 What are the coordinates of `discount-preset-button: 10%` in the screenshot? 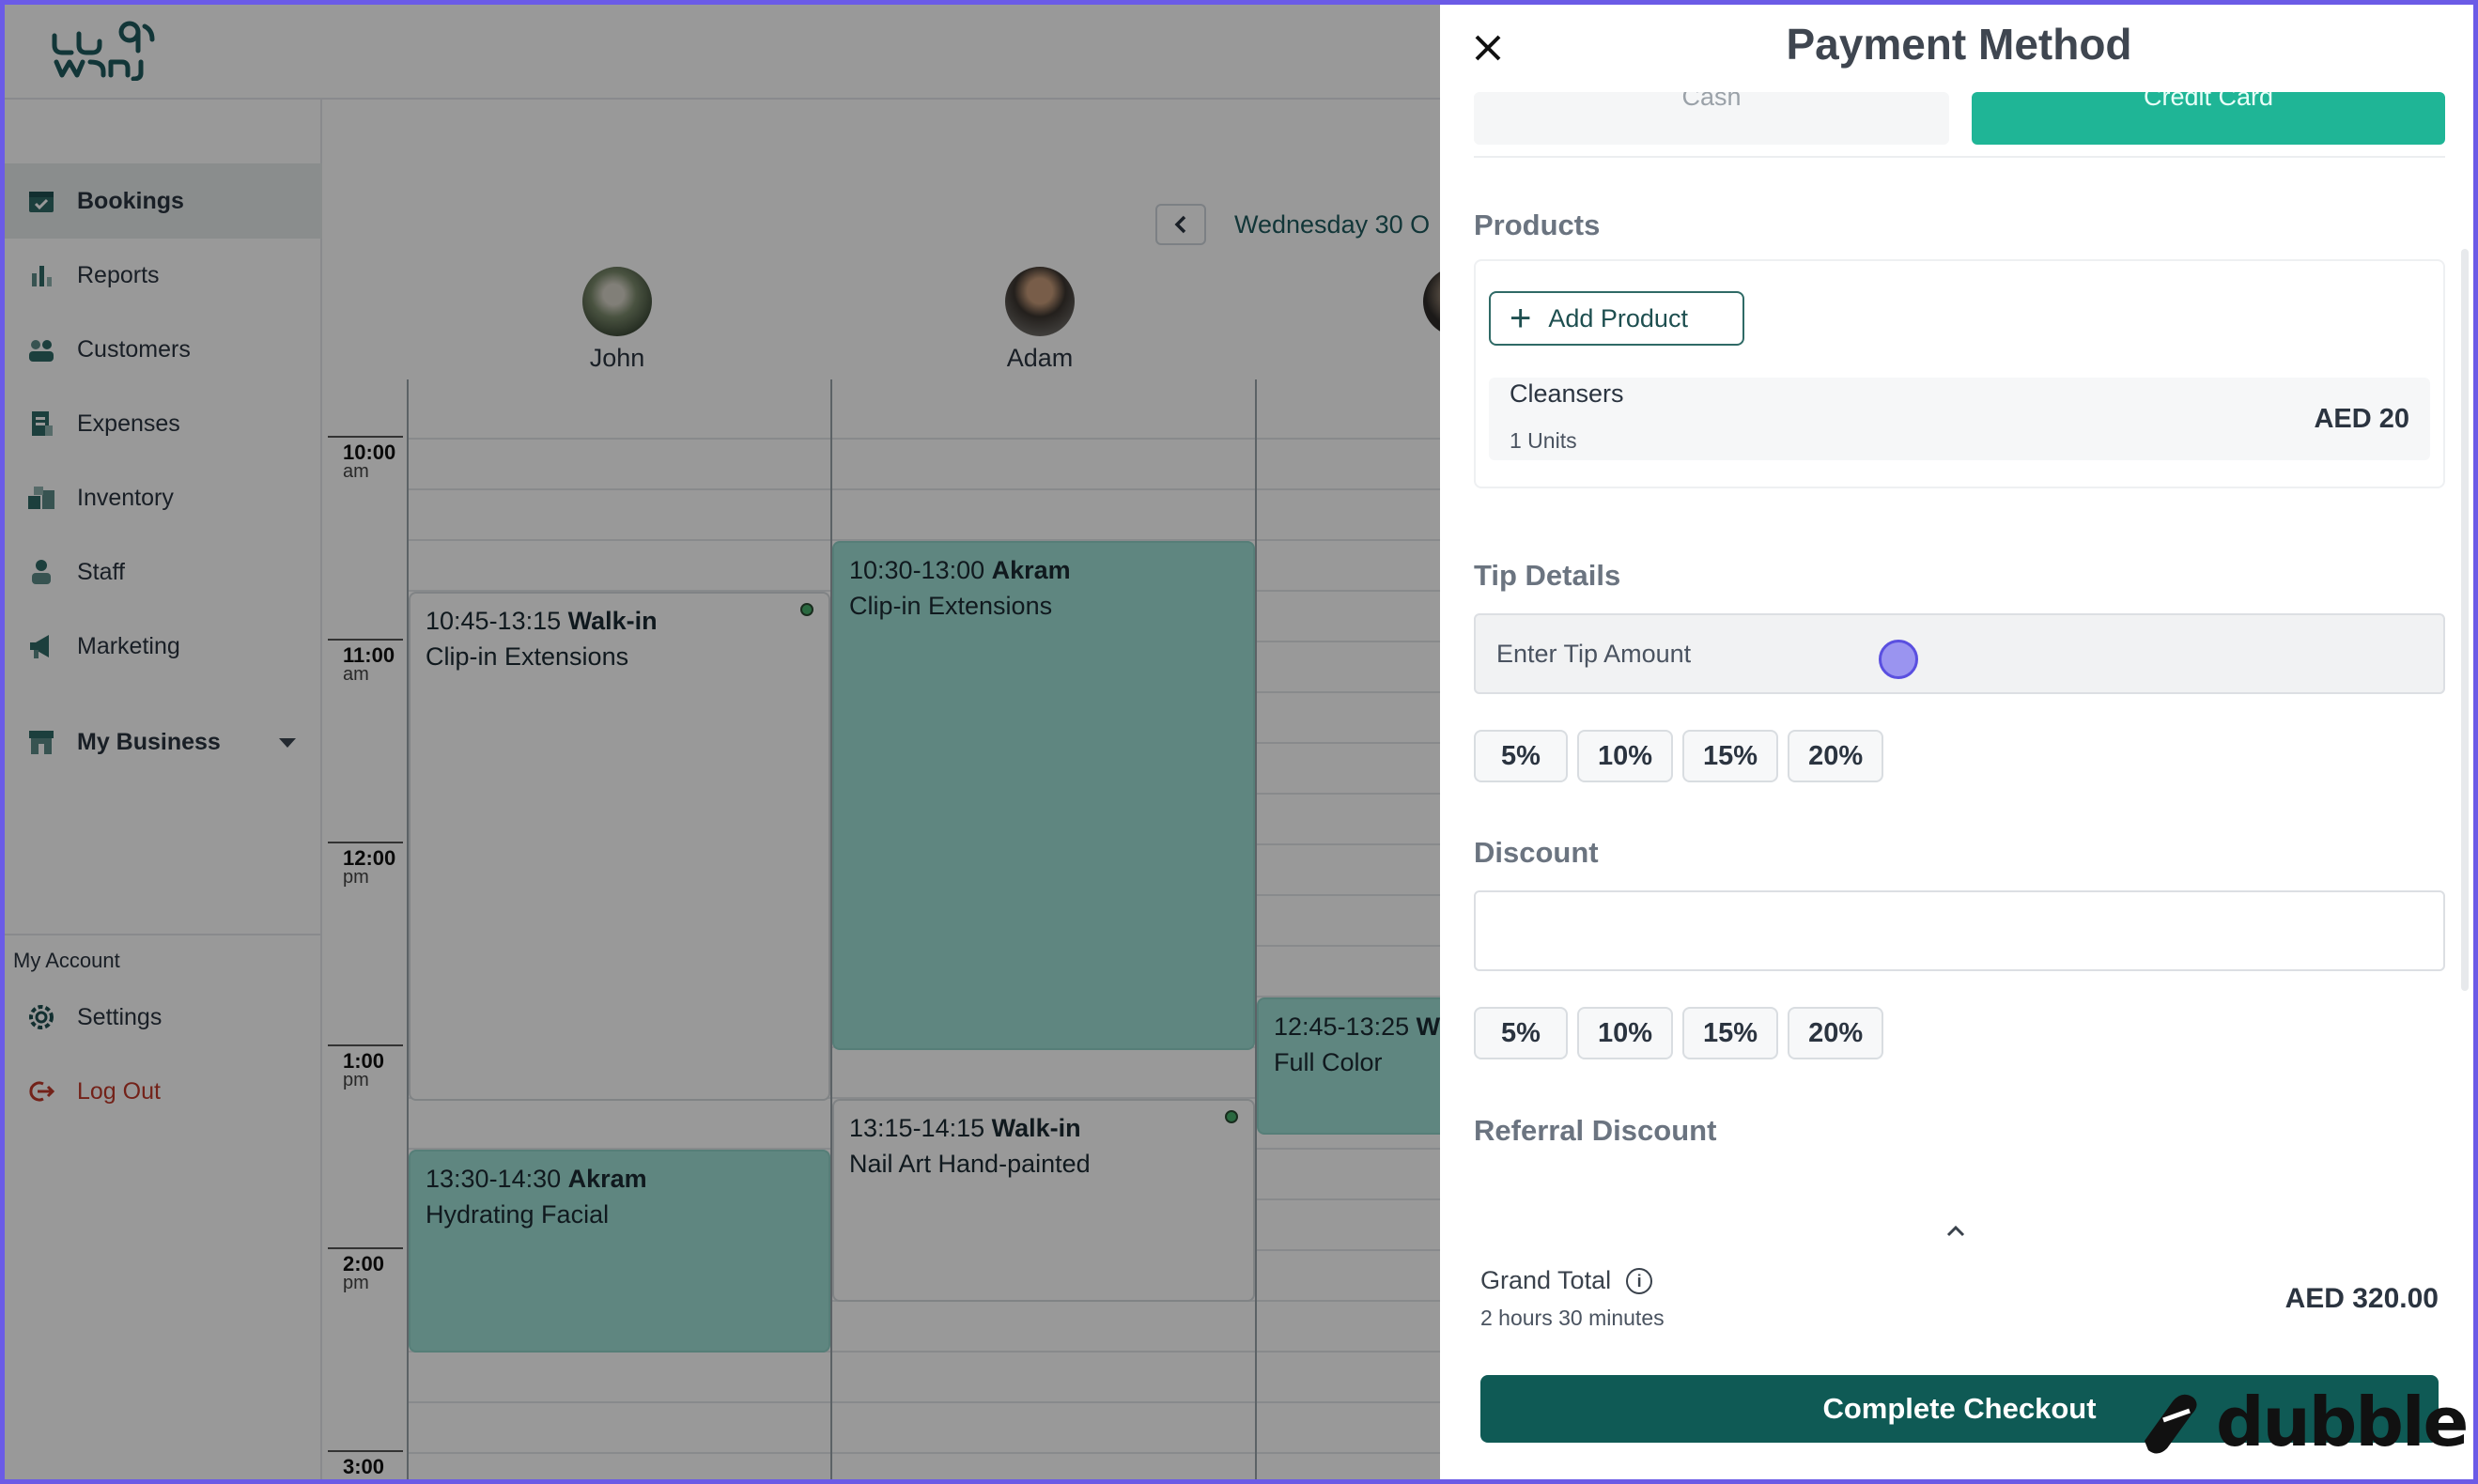 It's located at (1625, 1033).